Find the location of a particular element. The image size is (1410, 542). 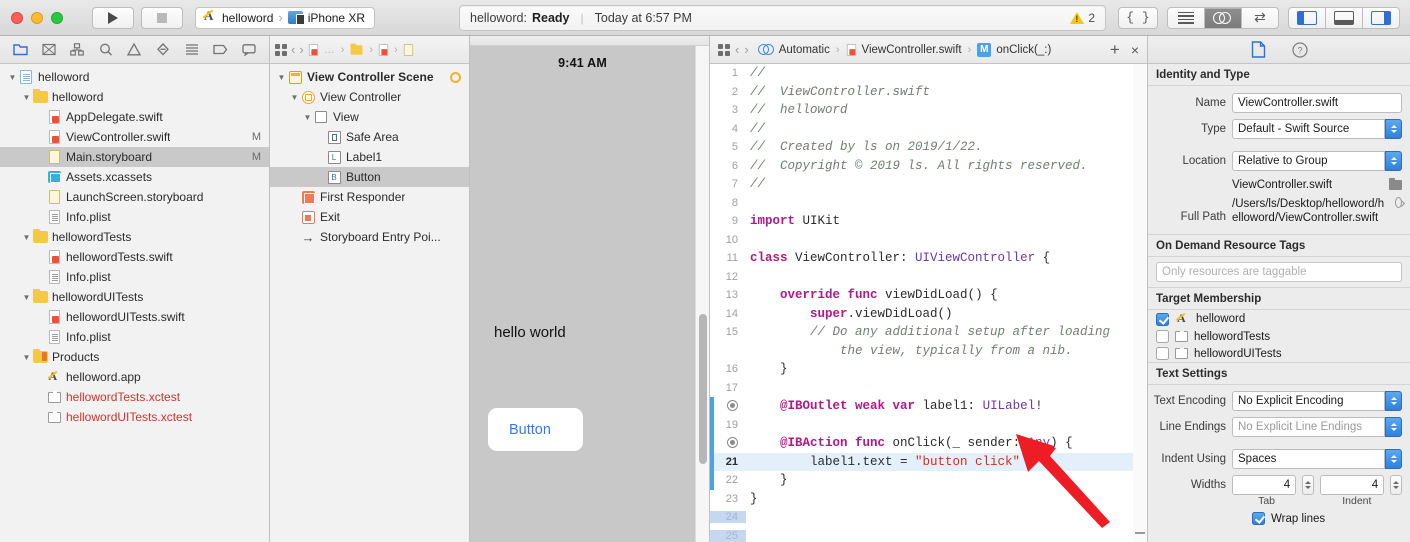

line-endings-select: No Explicit Line Endings is located at coordinates (1317, 427).